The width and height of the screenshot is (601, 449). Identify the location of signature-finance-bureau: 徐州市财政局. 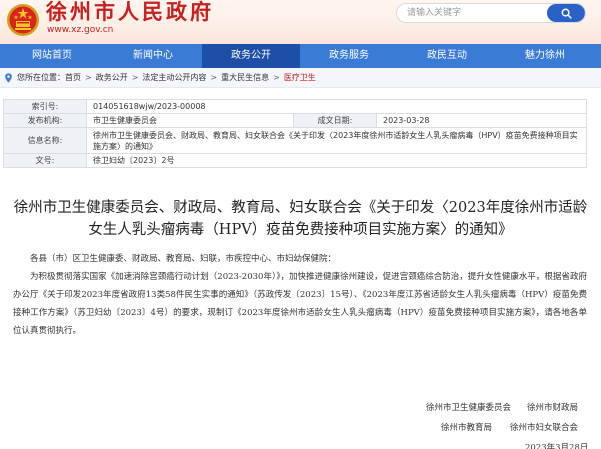
(553, 408).